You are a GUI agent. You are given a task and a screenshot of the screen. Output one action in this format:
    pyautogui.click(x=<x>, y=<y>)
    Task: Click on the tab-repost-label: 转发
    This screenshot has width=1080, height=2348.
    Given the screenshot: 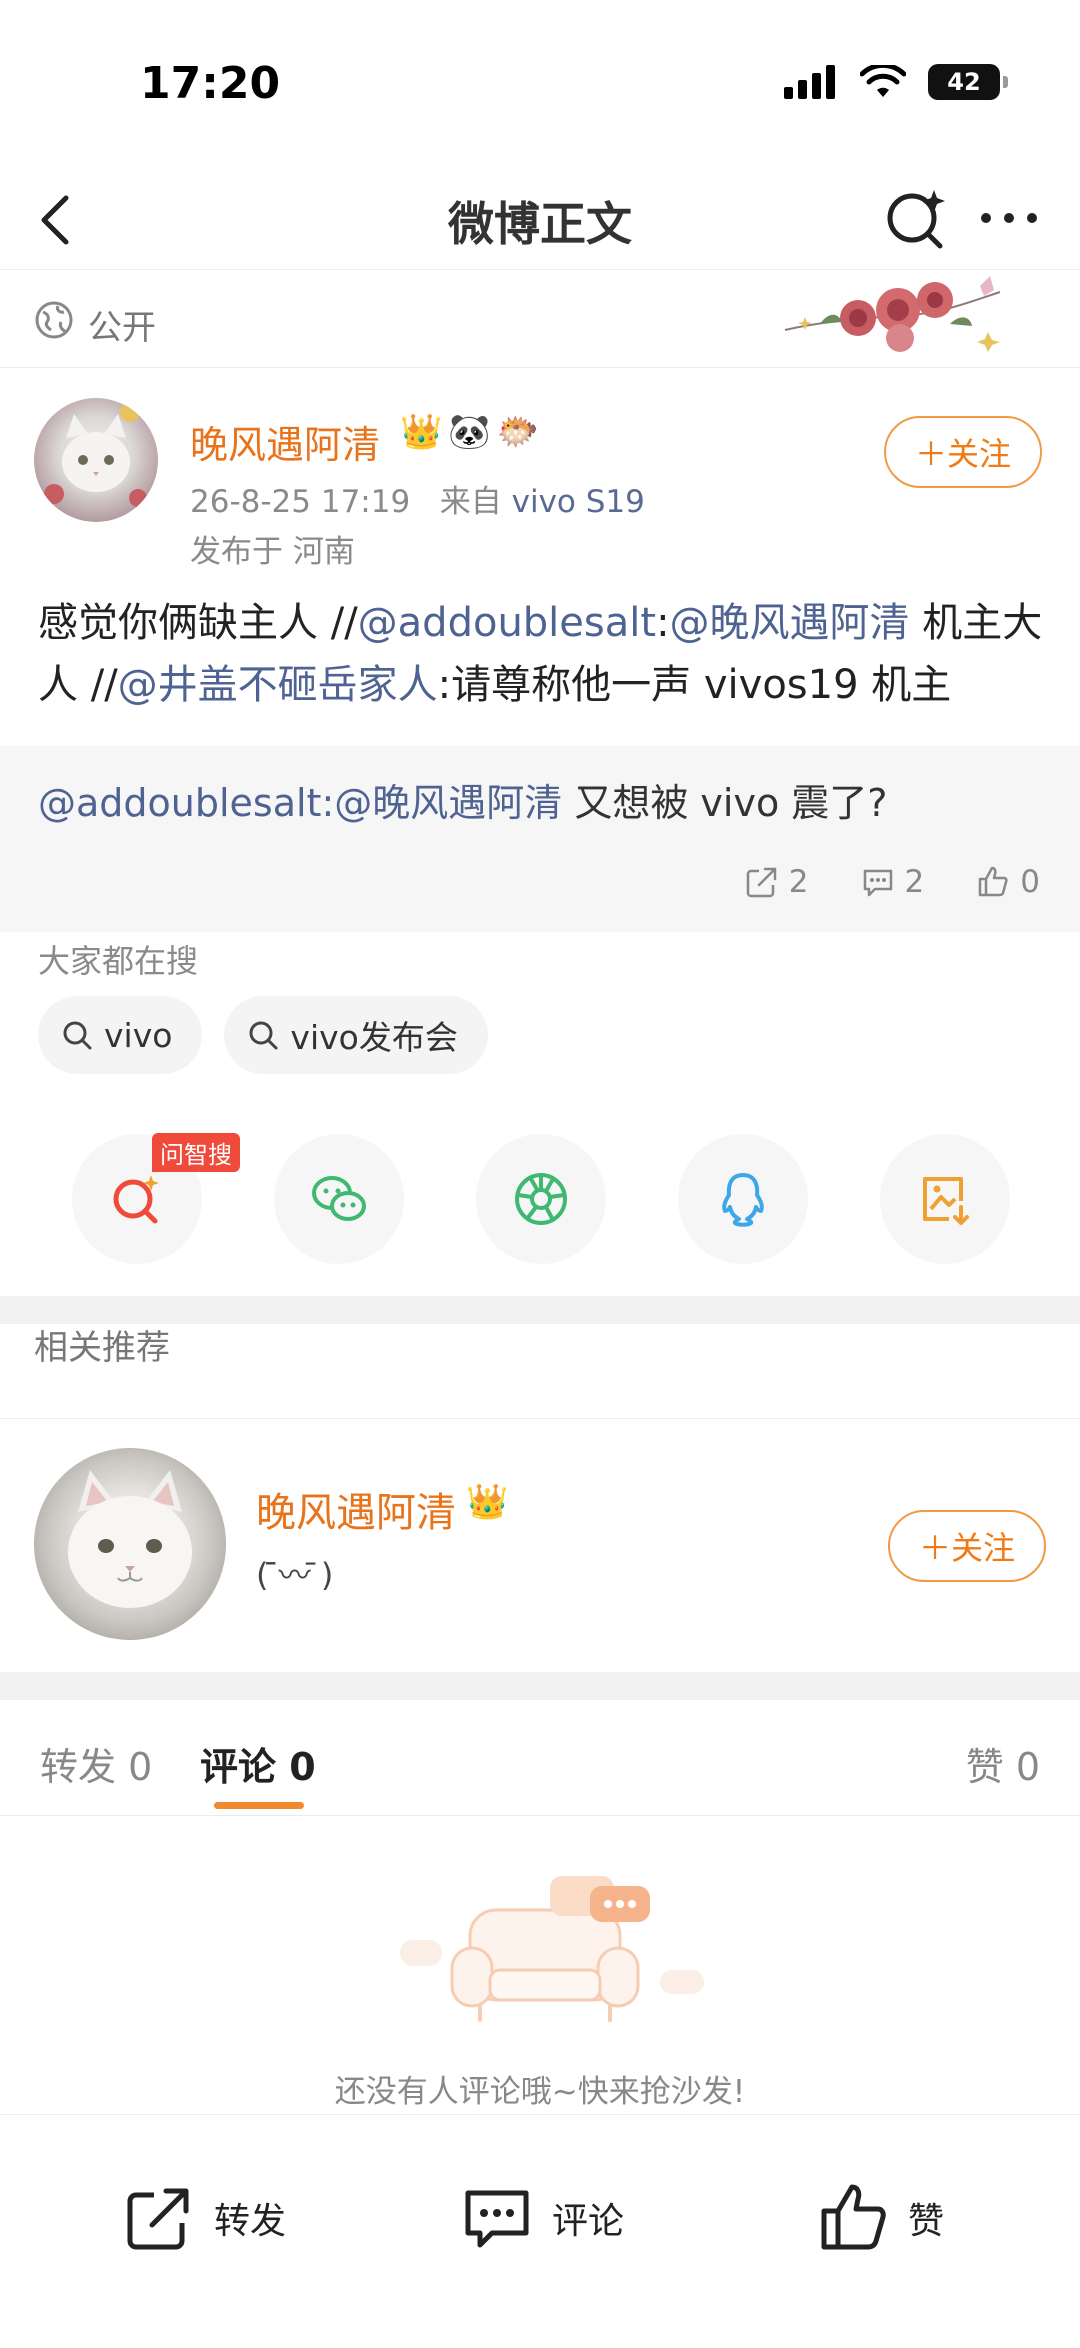 What is the action you would take?
    pyautogui.click(x=78, y=1767)
    